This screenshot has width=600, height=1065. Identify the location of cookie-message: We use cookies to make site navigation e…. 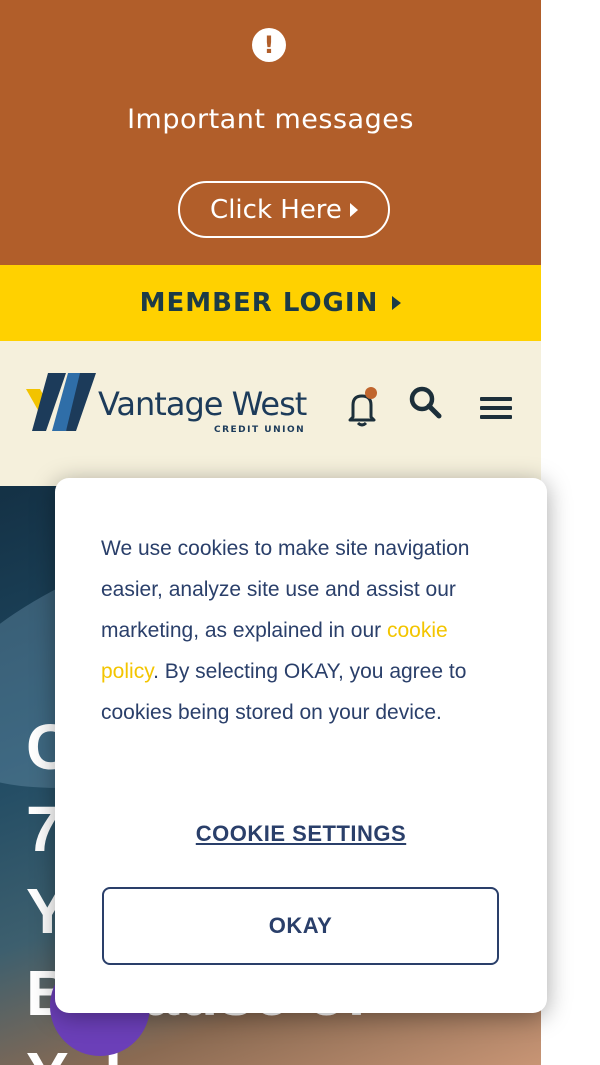
(306, 630).